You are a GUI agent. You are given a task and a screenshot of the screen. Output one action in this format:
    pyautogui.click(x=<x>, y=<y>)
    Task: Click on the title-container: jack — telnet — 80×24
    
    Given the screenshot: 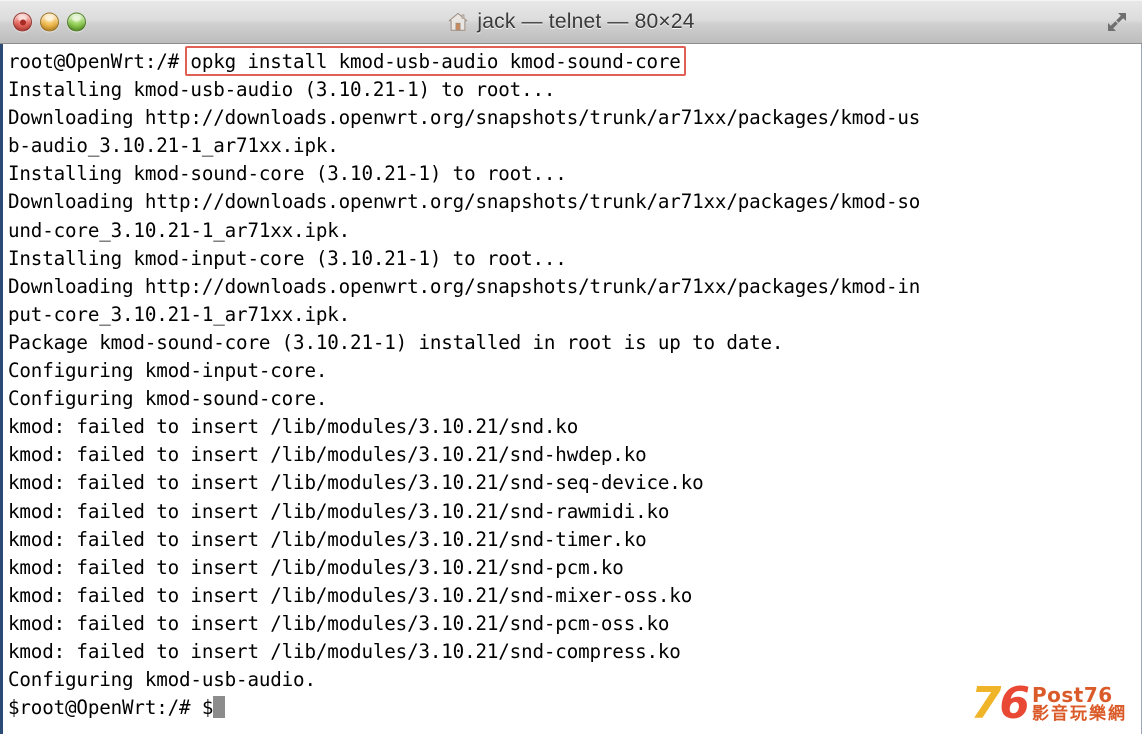 What is the action you would take?
    pyautogui.click(x=571, y=22)
    